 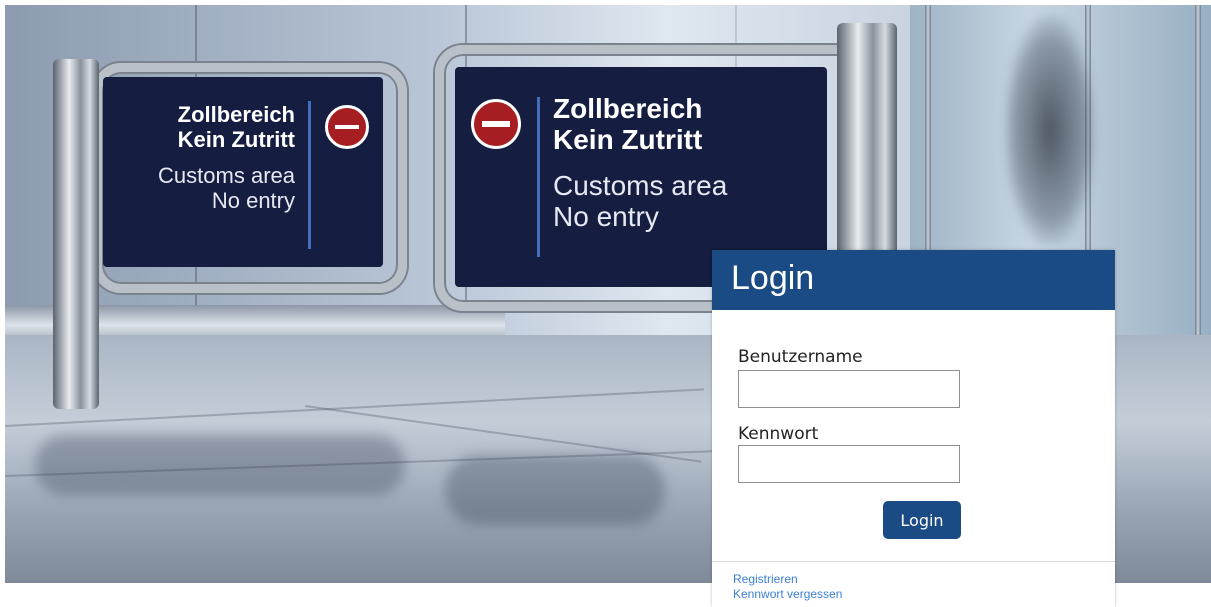 I want to click on sign-left-en-line2: No entry, so click(x=253, y=200).